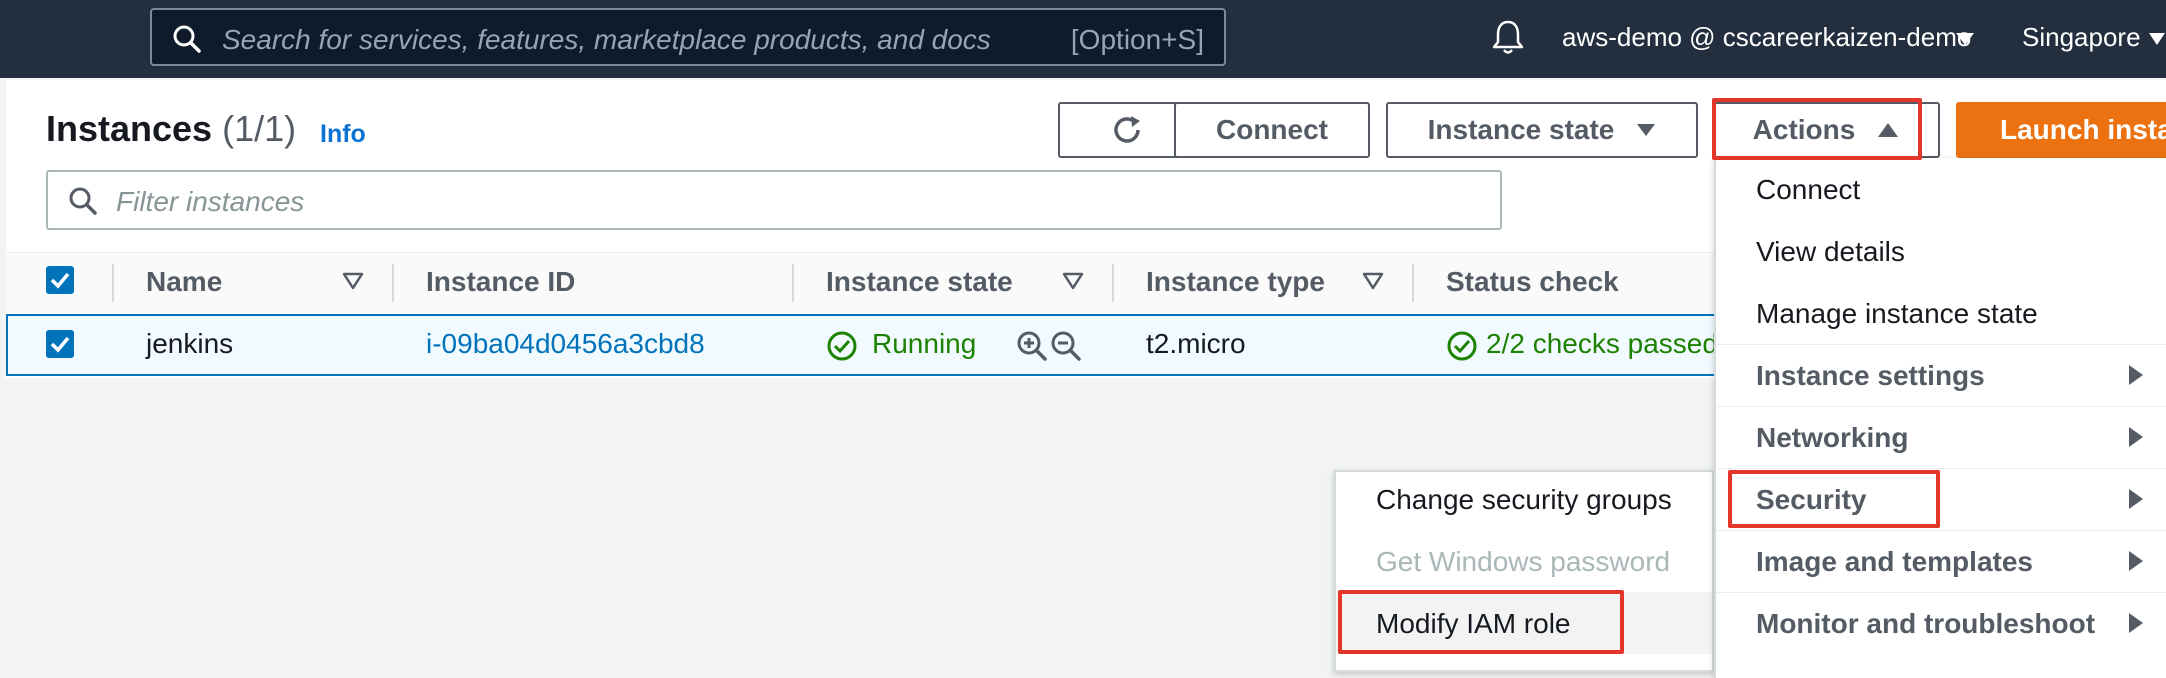 The width and height of the screenshot is (2166, 678). Describe the element at coordinates (1235, 282) in the screenshot. I see `column-header-instance-type: Instance type` at that location.